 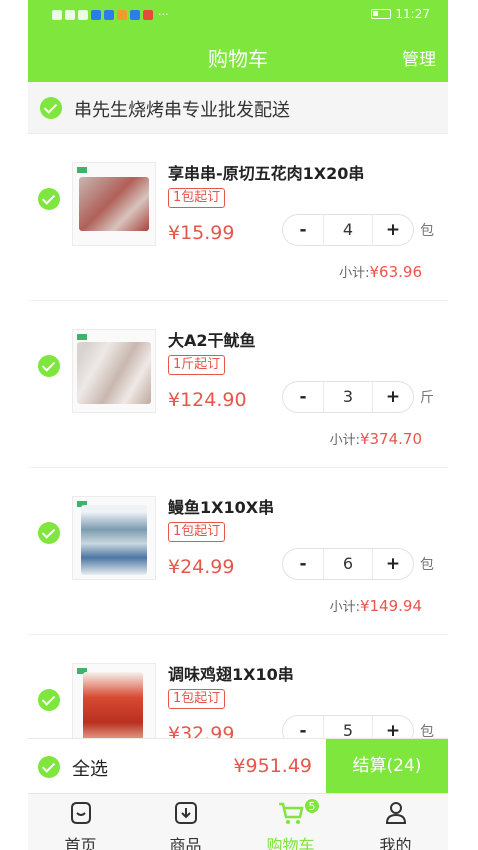 I want to click on tab-products: 商品, so click(x=185, y=822).